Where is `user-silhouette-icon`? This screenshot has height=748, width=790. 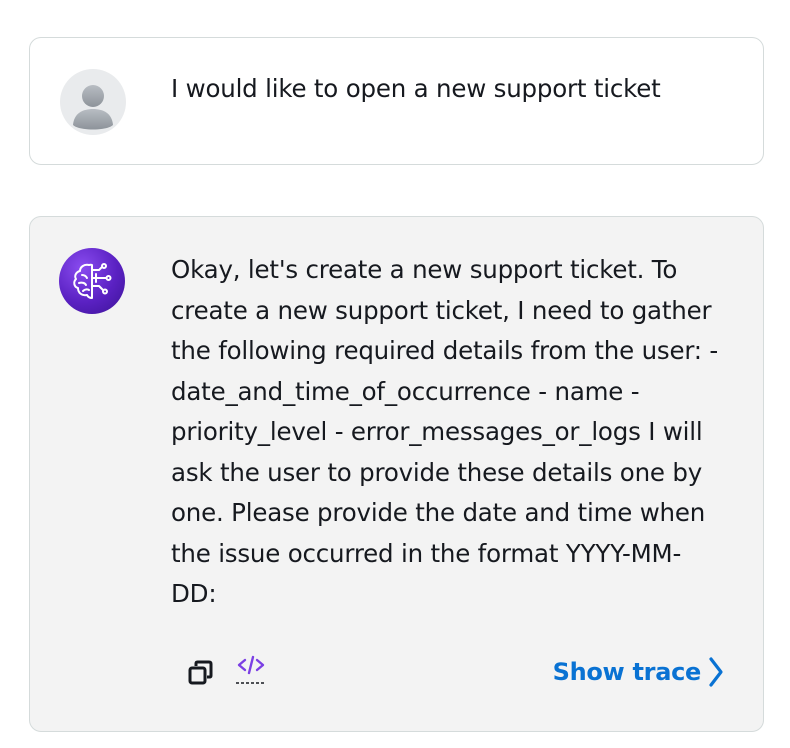 user-silhouette-icon is located at coordinates (93, 107).